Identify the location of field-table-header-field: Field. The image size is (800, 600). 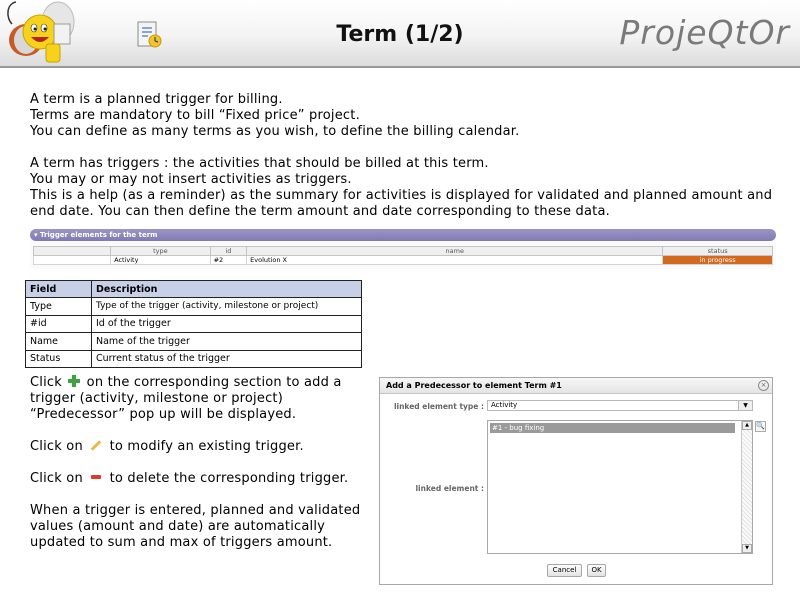
(58, 289).